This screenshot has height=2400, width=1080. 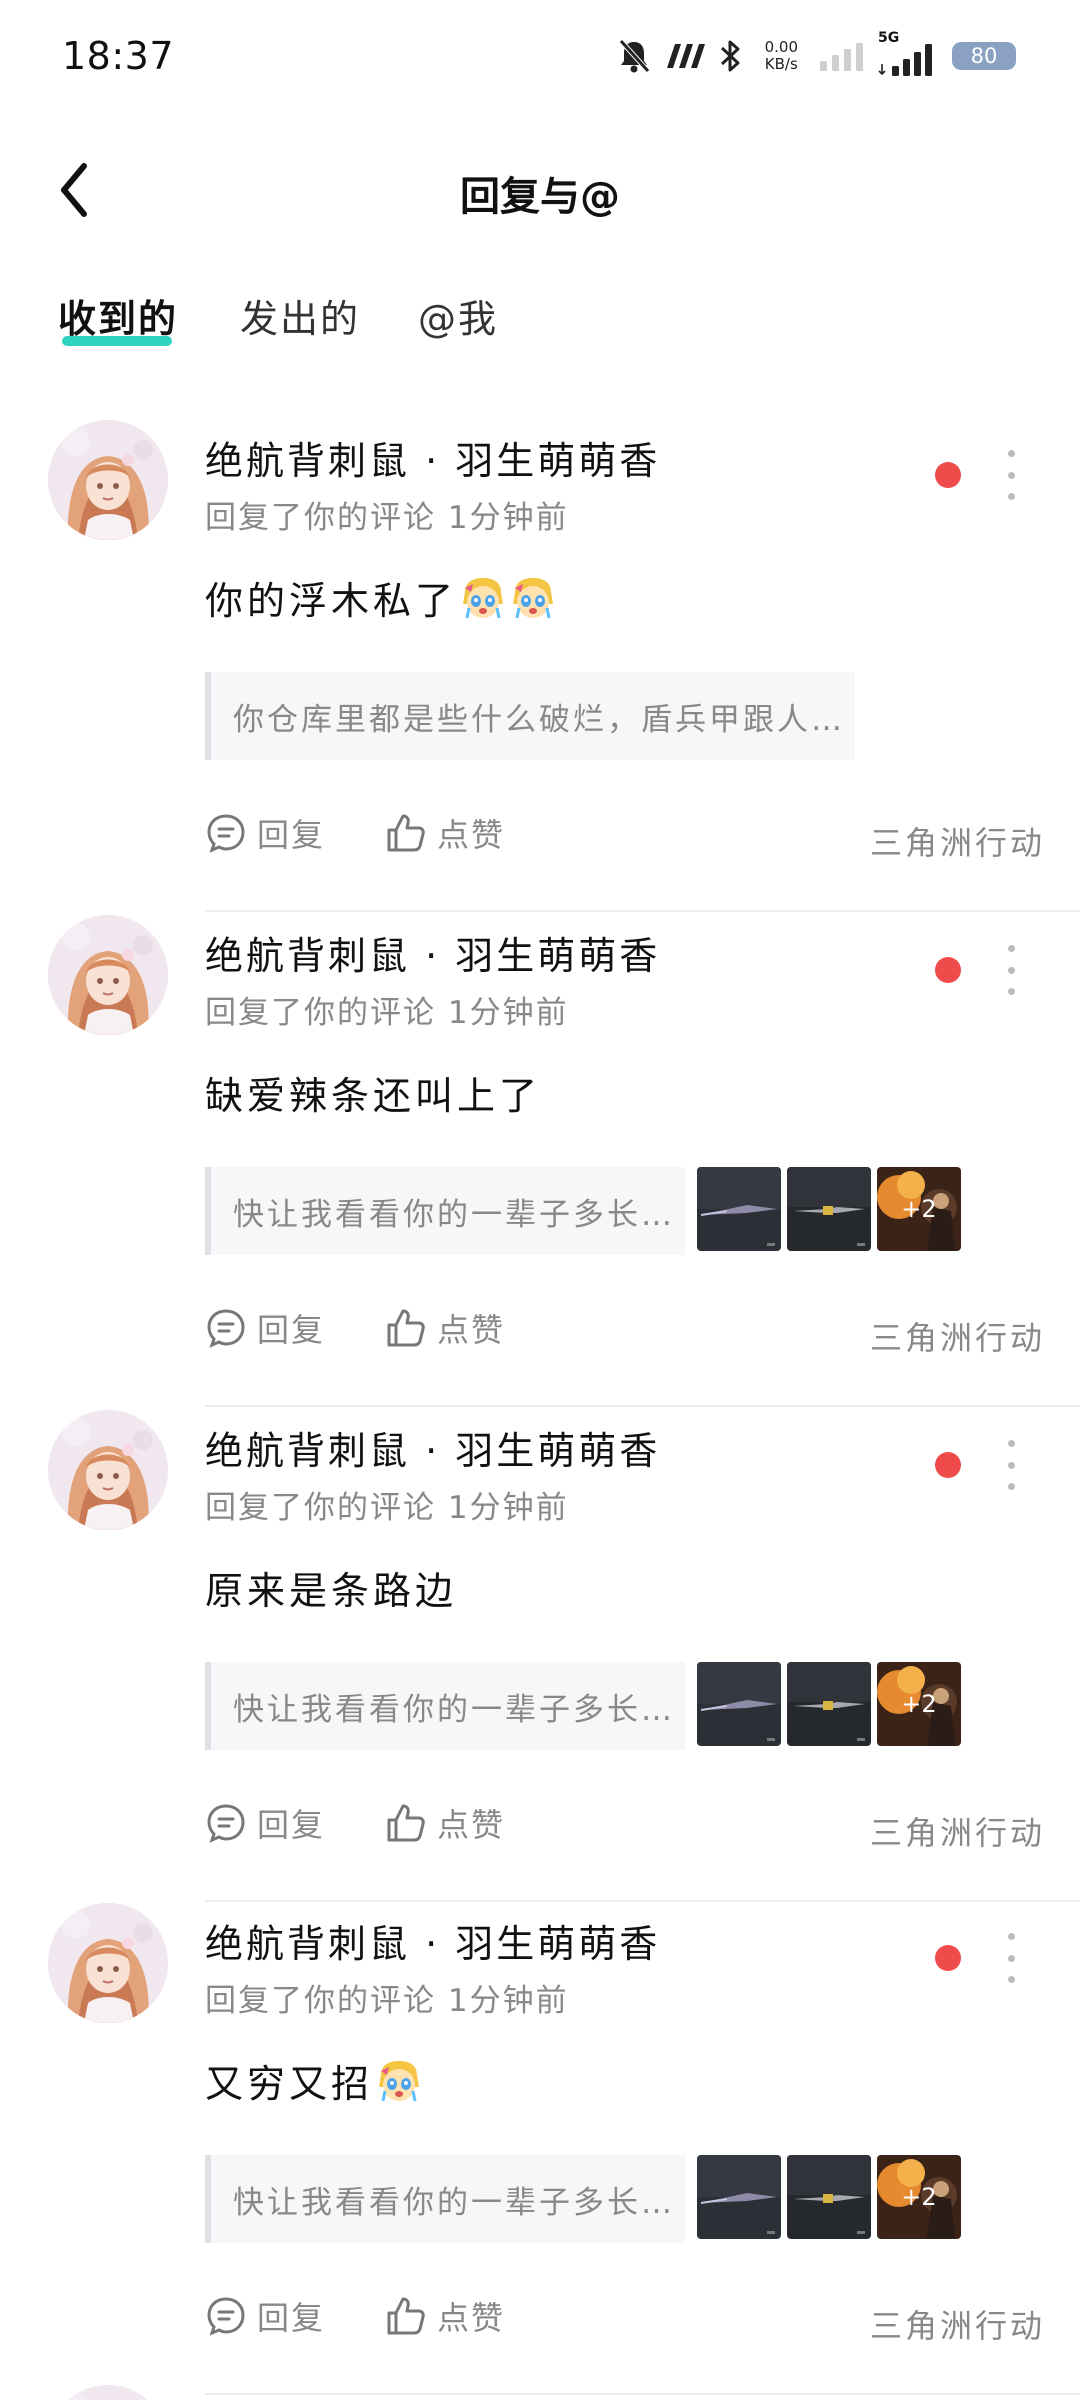 I want to click on reply-text: 原来是条路边, so click(x=331, y=1591).